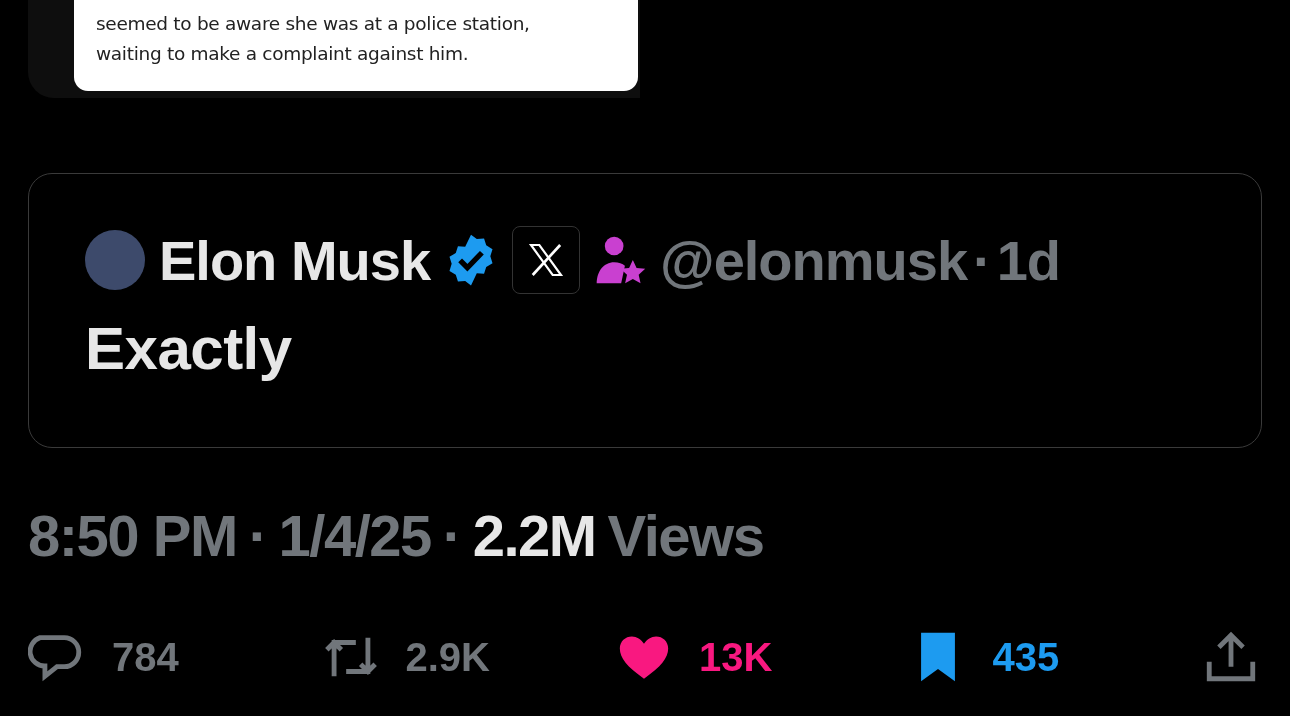 This screenshot has width=1290, height=716. What do you see at coordinates (436, 657) in the screenshot?
I see `repost-button: 2.9K` at bounding box center [436, 657].